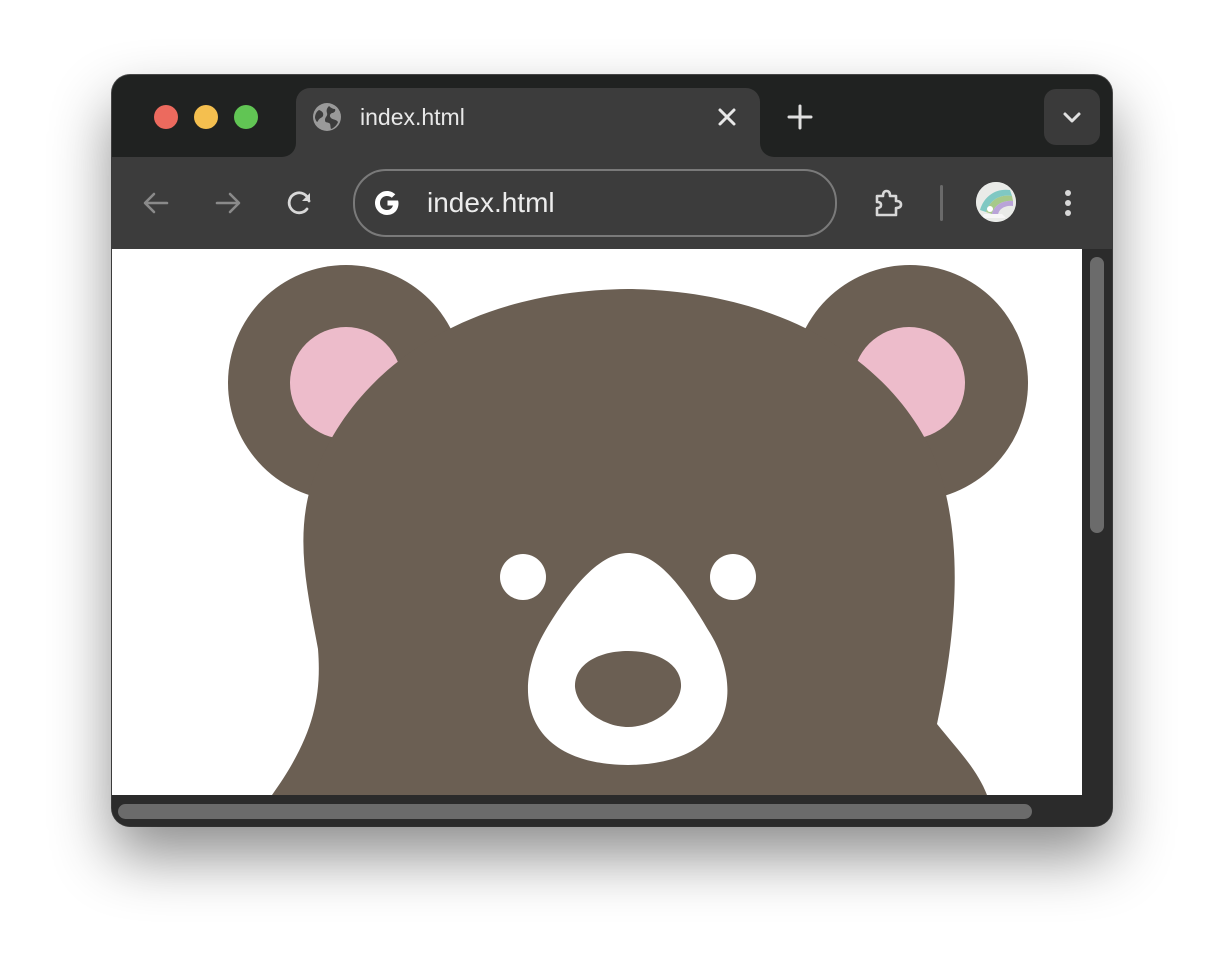 Image resolution: width=1224 pixels, height=974 pixels. Describe the element at coordinates (733, 577) in the screenshot. I see `right-eye` at that location.